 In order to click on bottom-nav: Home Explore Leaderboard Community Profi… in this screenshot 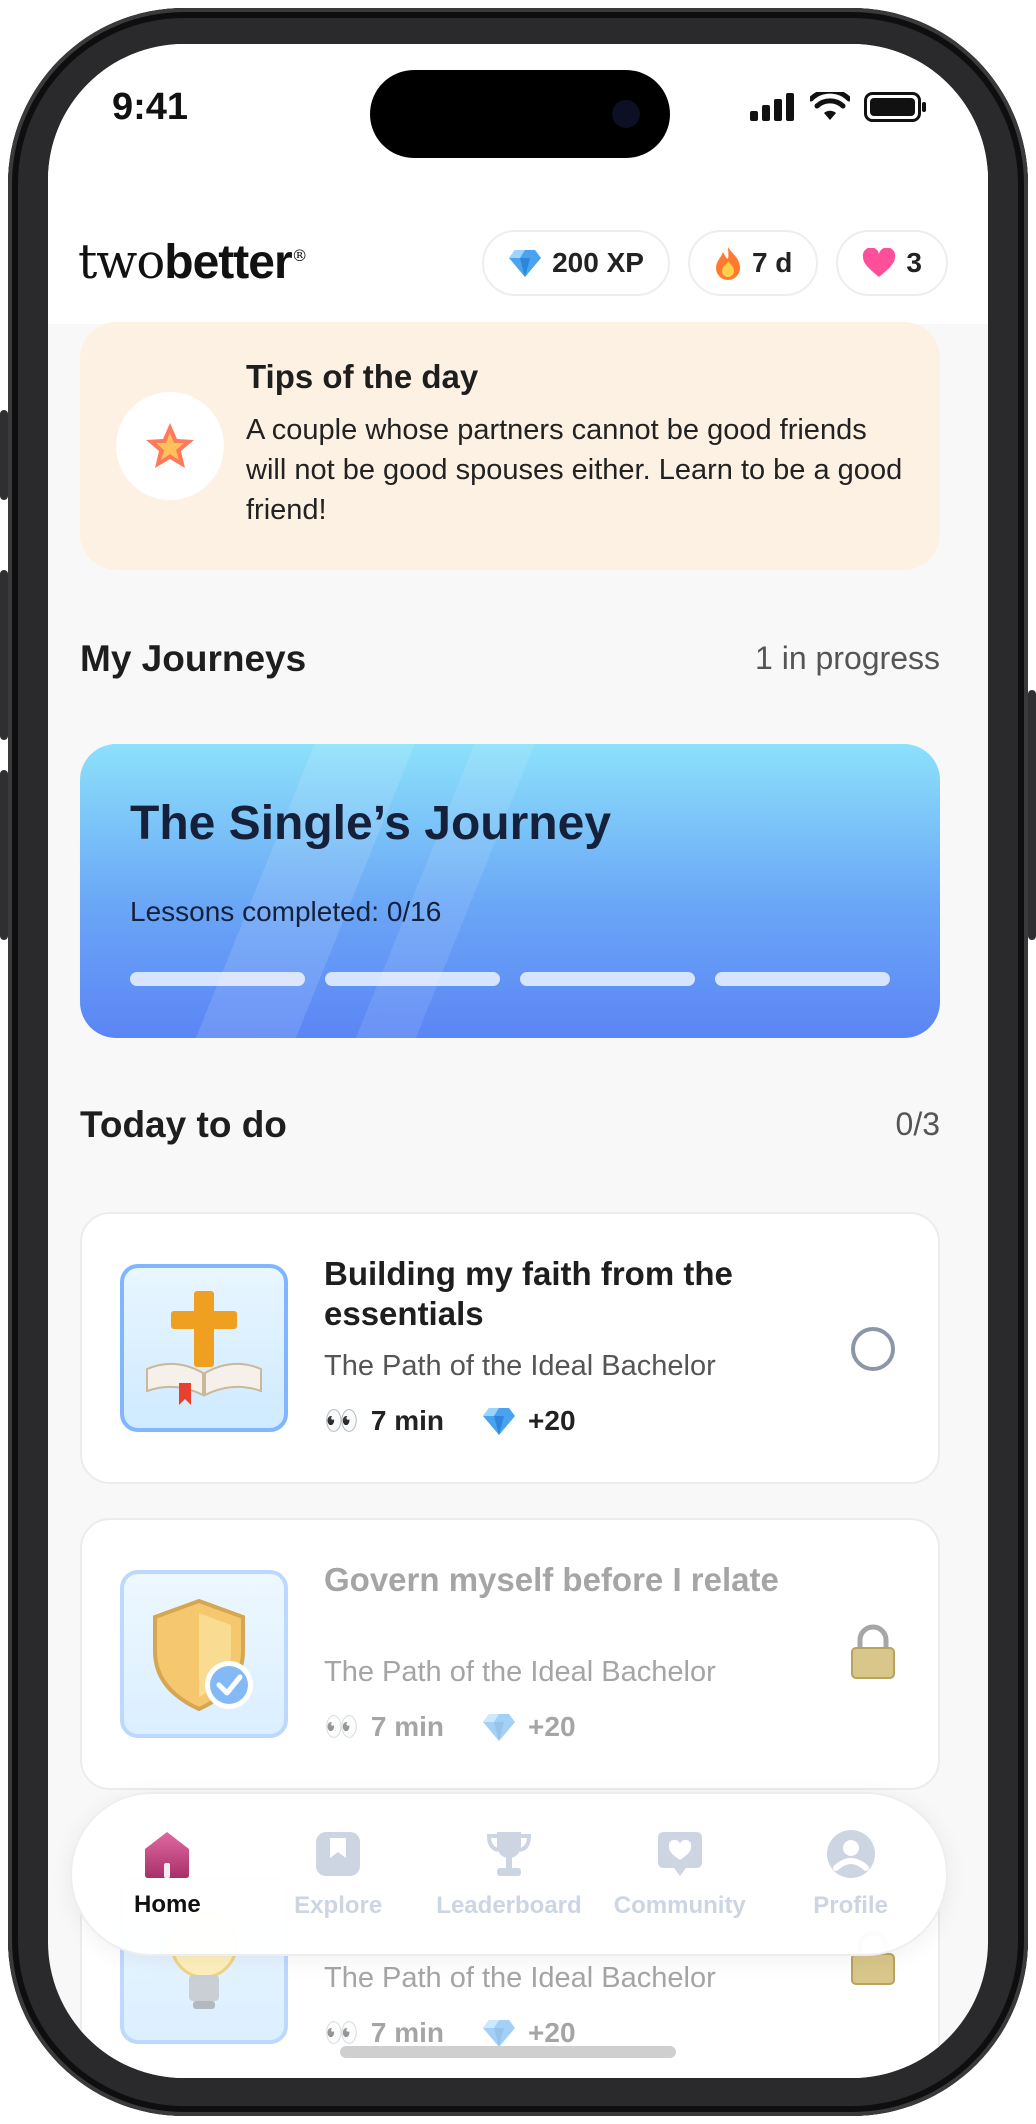, I will do `click(509, 1874)`.